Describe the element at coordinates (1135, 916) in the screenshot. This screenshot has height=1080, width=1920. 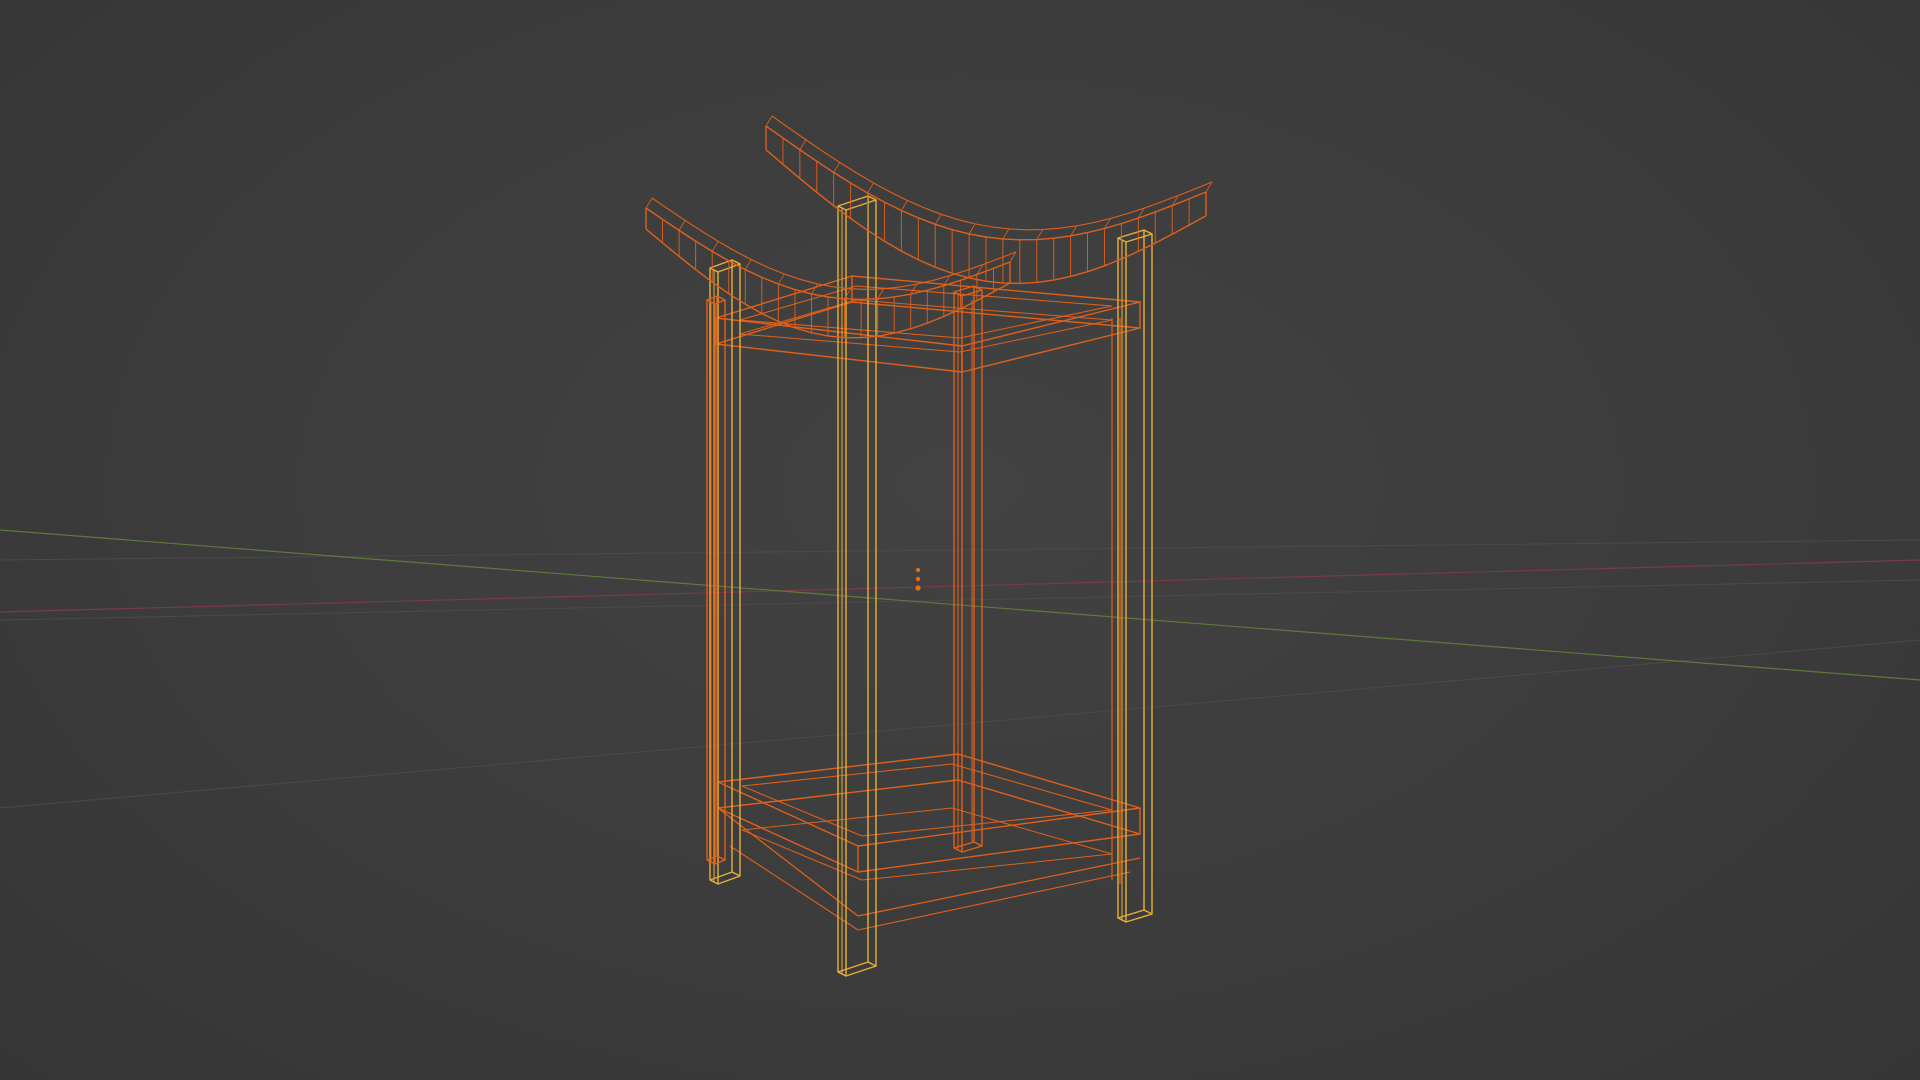
I see `post-front-right-bottom` at that location.